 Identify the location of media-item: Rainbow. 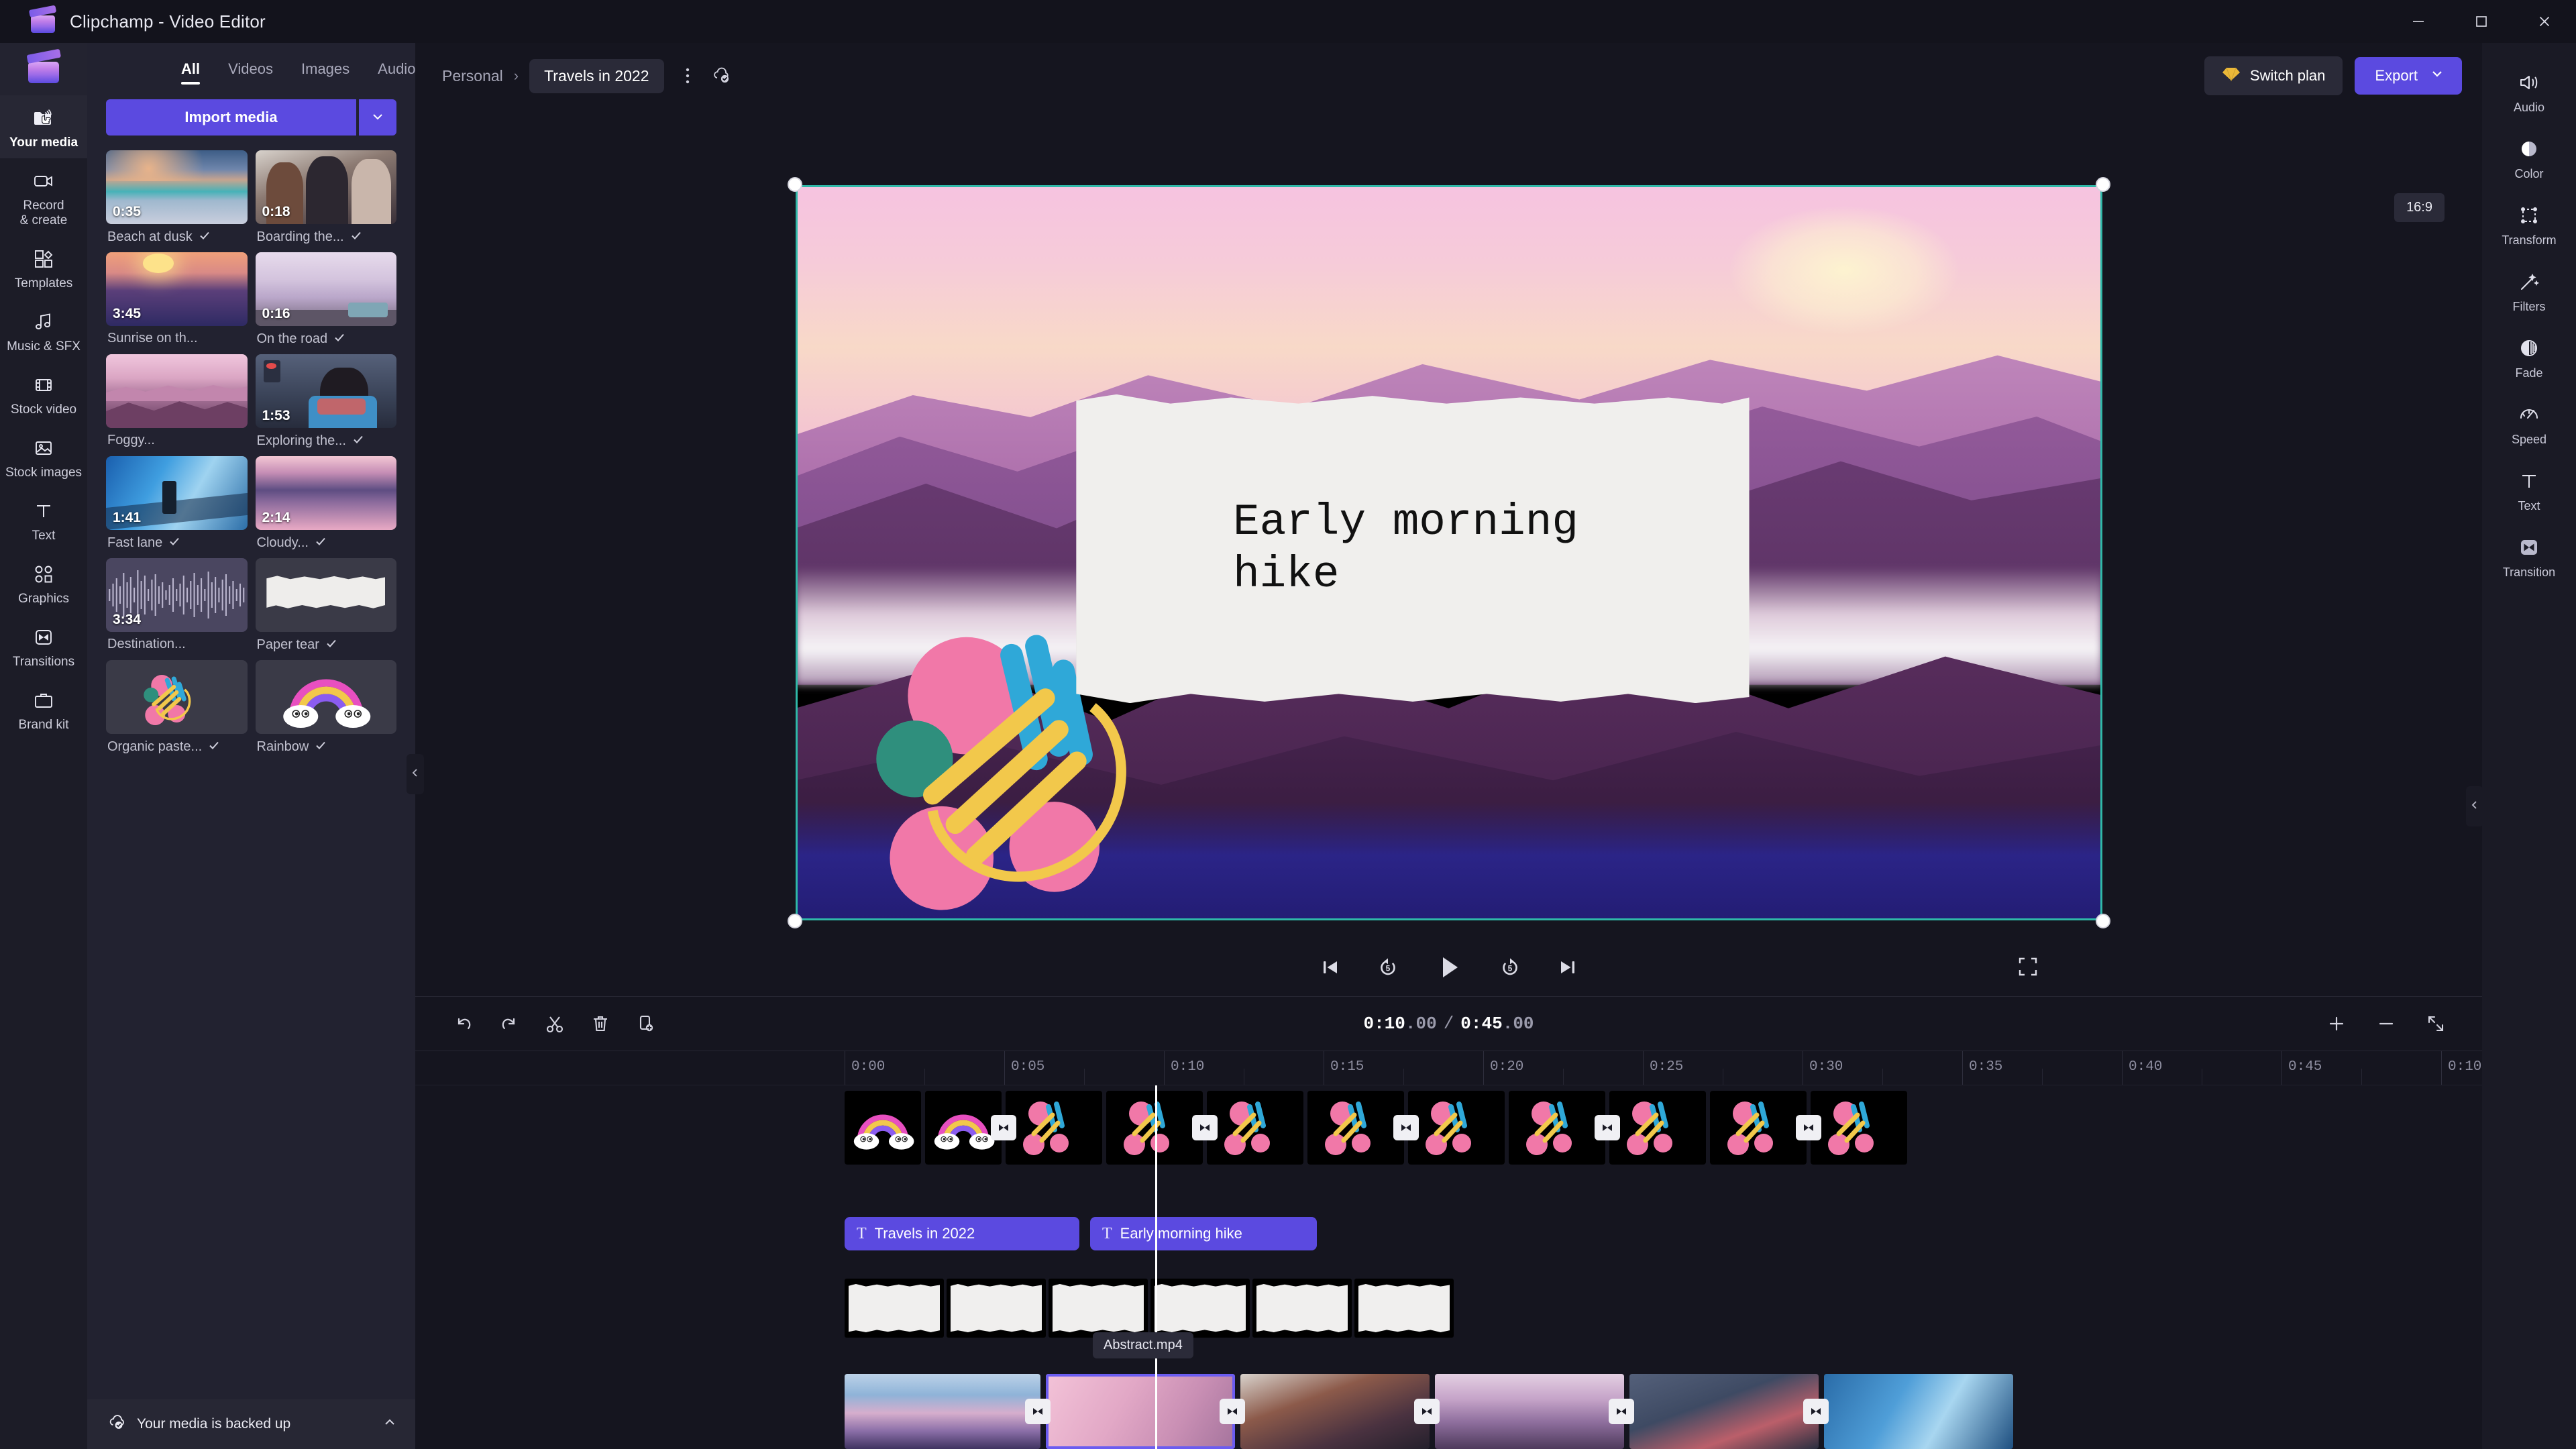
(325, 707).